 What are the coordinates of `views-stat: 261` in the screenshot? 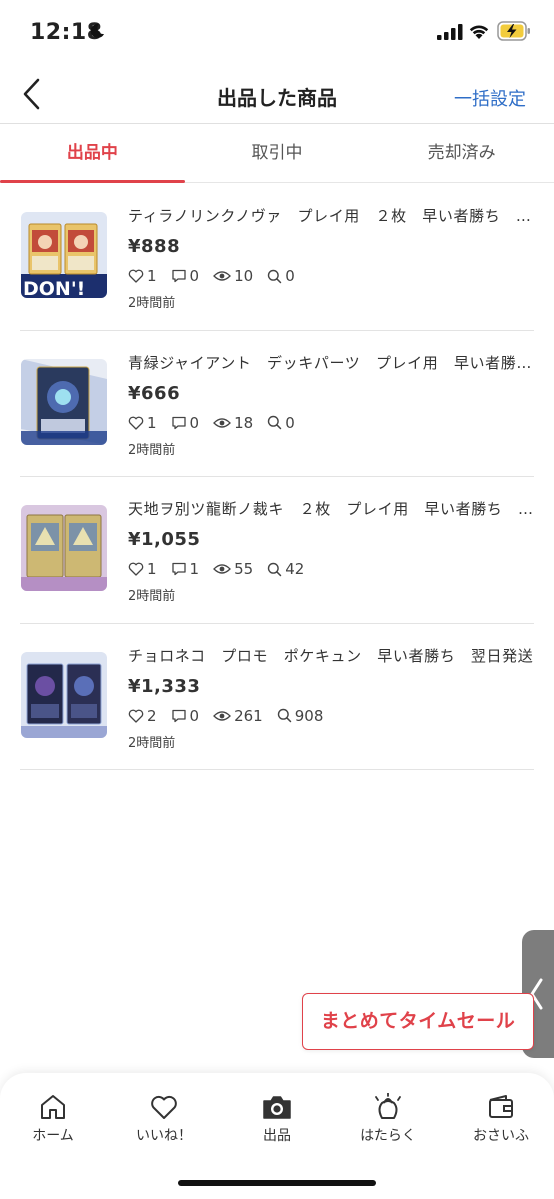 It's located at (238, 716).